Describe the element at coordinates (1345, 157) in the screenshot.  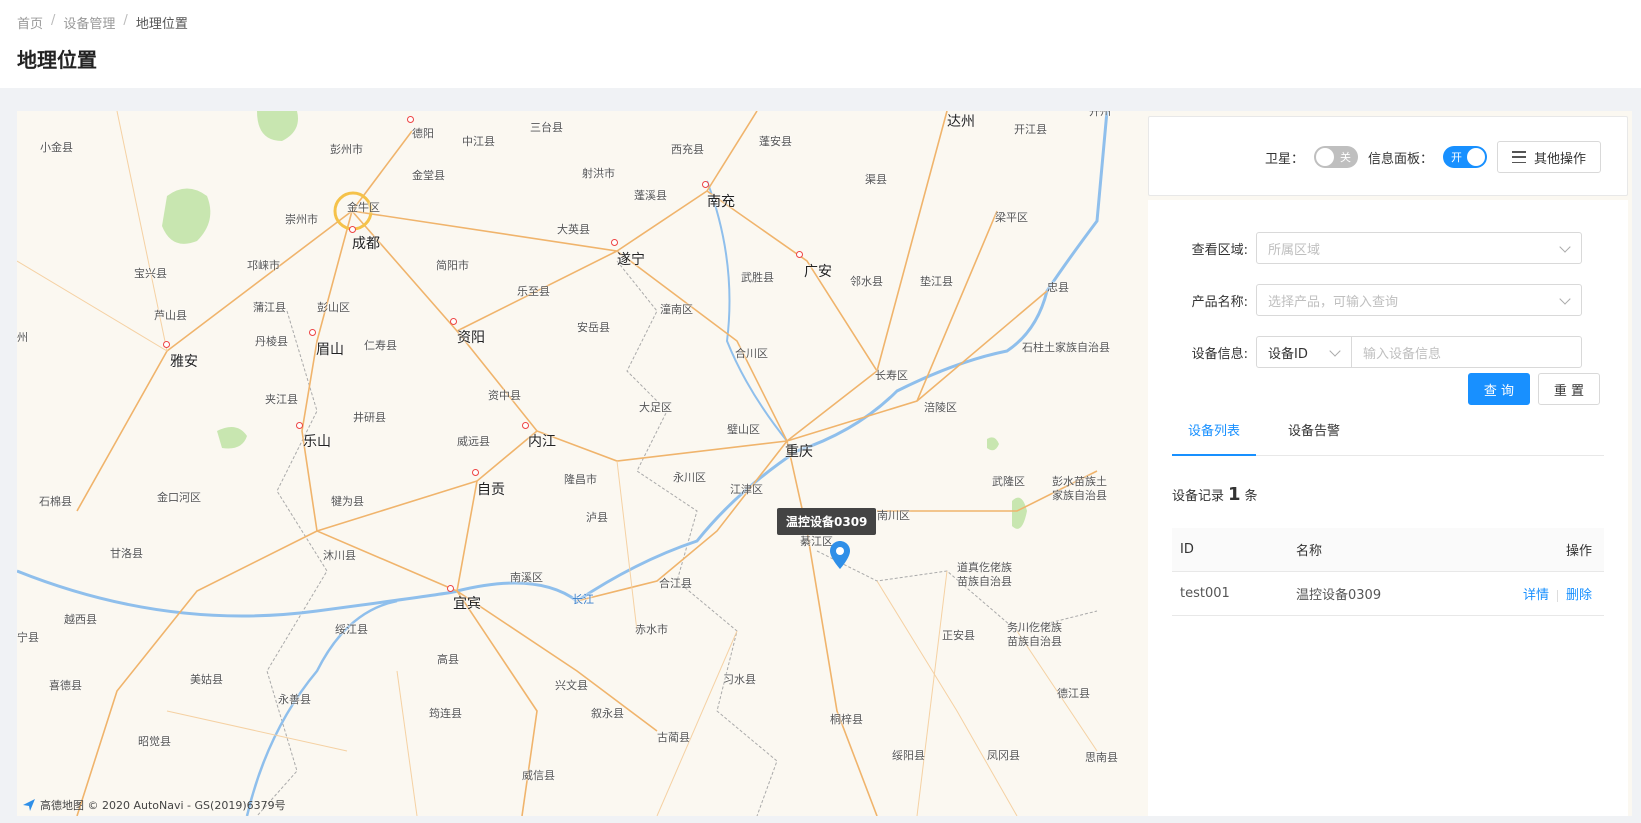
I see `satellite-toggle-text: 关` at that location.